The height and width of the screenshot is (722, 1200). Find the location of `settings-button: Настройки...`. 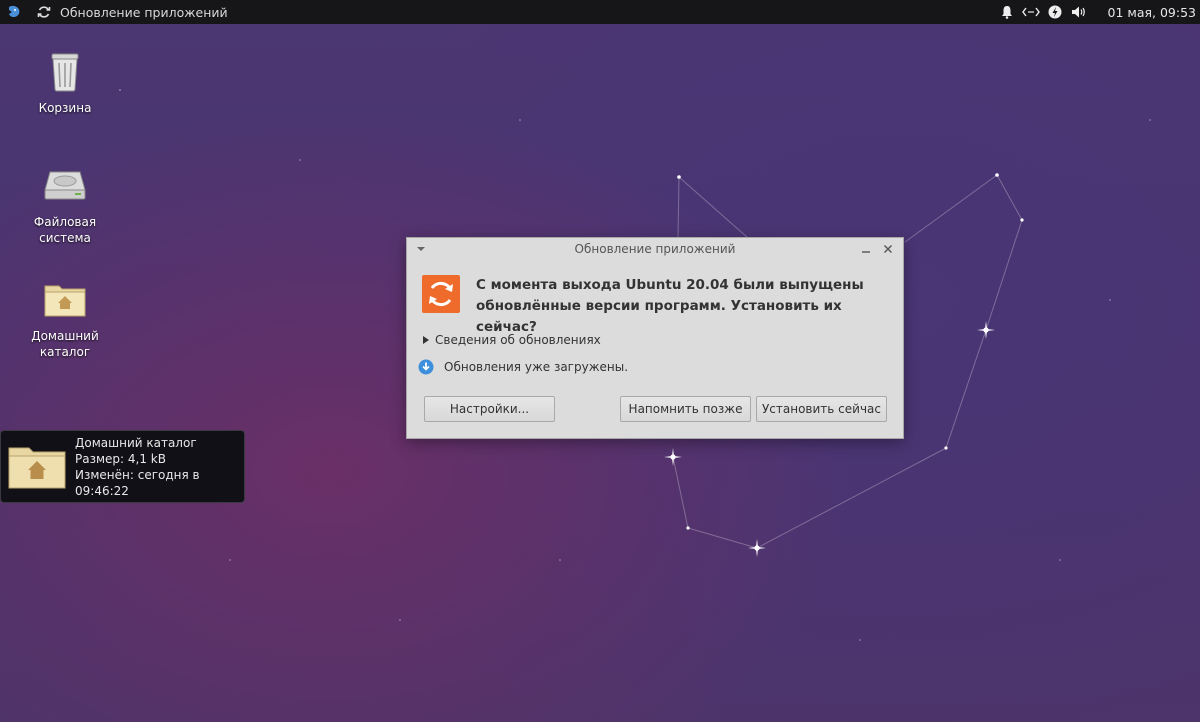

settings-button: Настройки... is located at coordinates (489, 409).